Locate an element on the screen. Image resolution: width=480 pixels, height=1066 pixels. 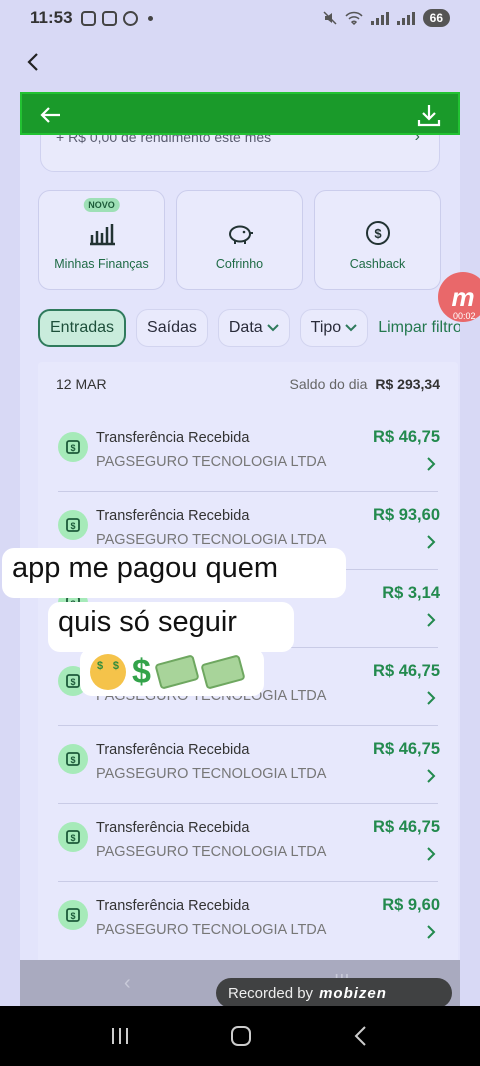
status-bar: 11:53 66 is located at coordinates (240, 18).